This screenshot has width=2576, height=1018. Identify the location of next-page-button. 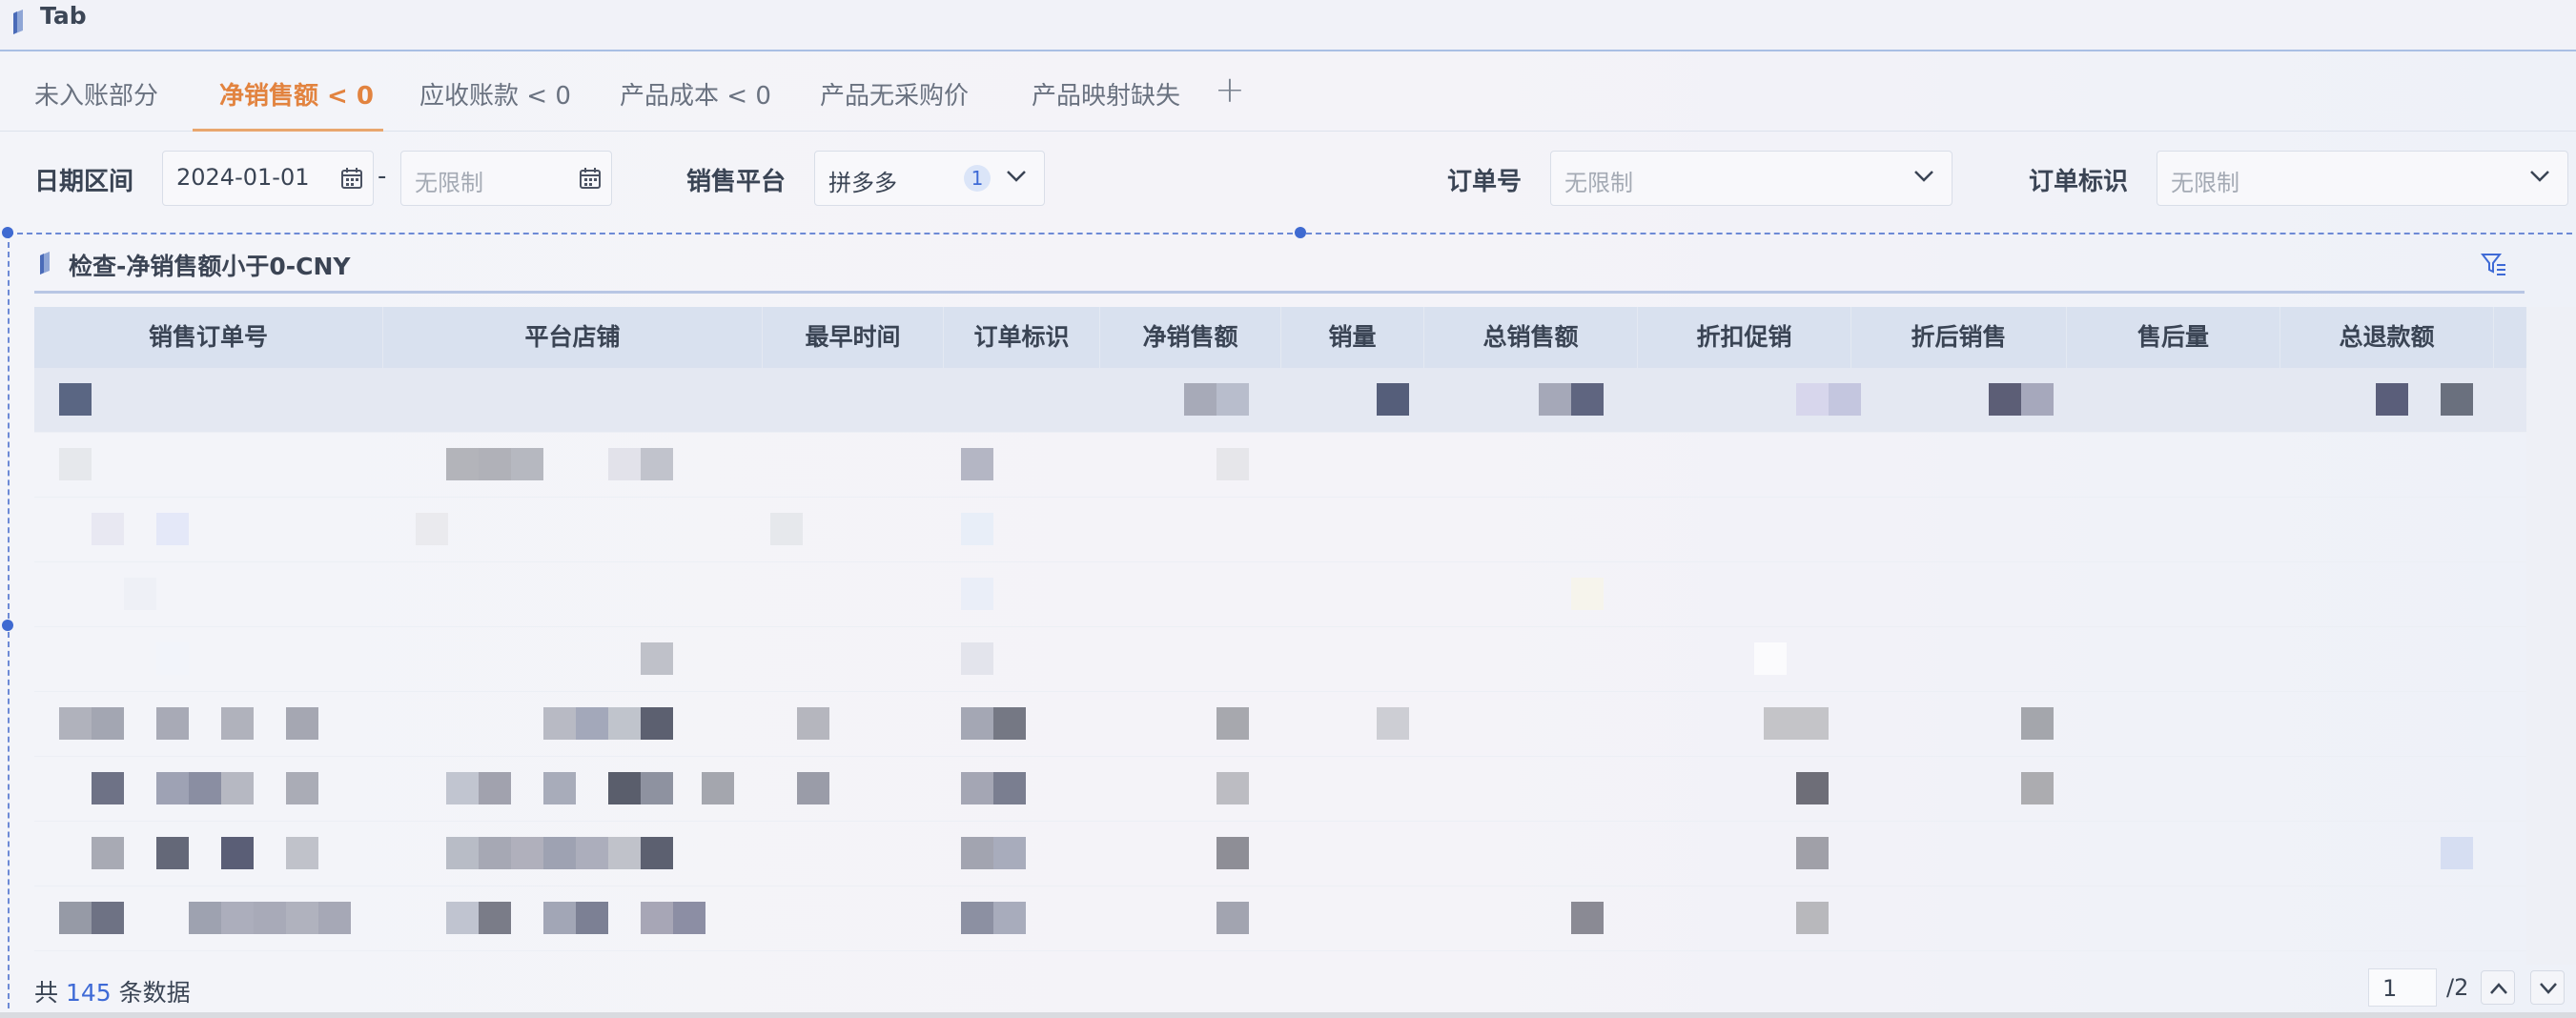
(2548, 987).